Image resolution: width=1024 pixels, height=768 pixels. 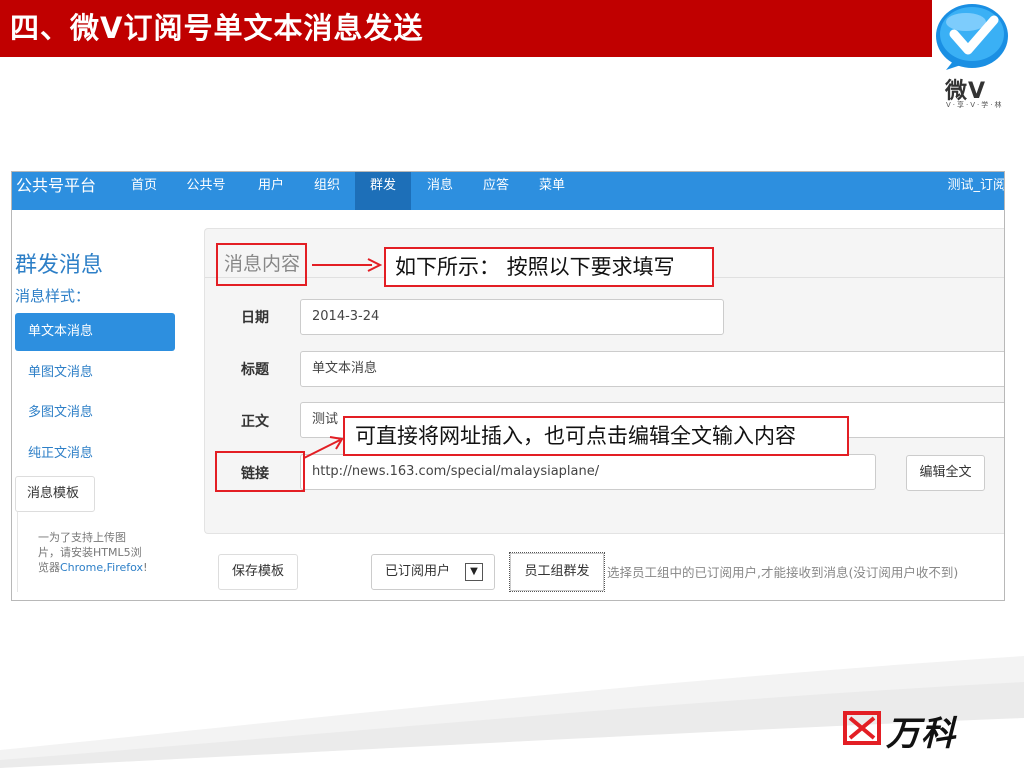 I want to click on nav-user-account: 测试_订阅, so click(x=975, y=186).